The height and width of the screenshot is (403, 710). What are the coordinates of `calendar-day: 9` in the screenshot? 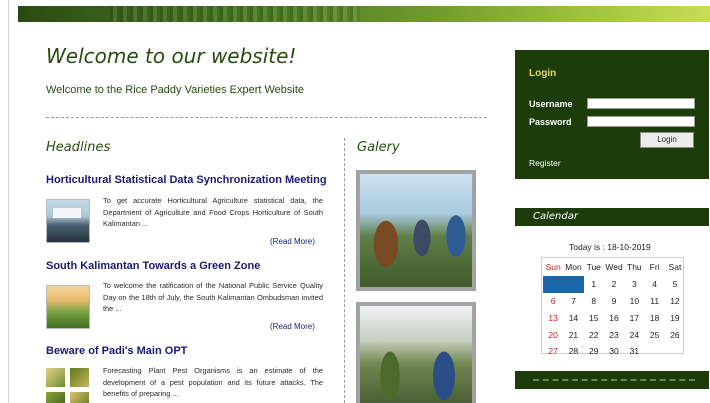 It's located at (614, 301).